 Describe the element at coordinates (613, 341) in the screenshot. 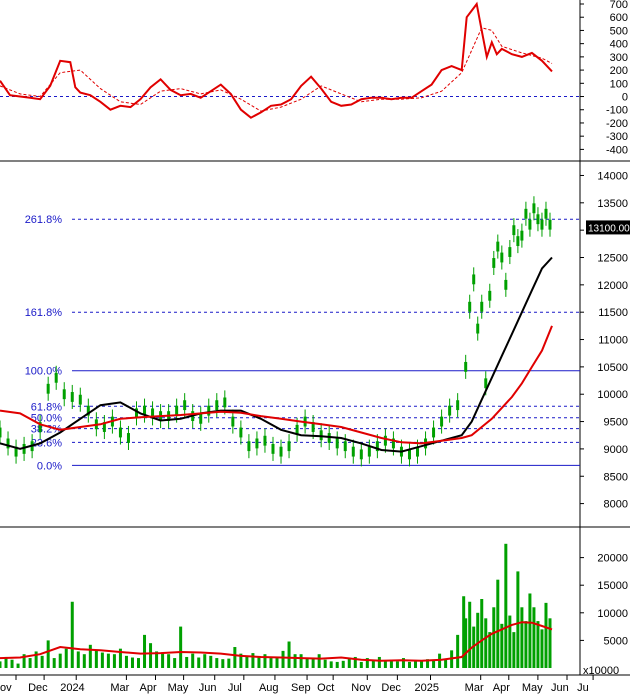

I see `y-tick-label: 11000` at that location.